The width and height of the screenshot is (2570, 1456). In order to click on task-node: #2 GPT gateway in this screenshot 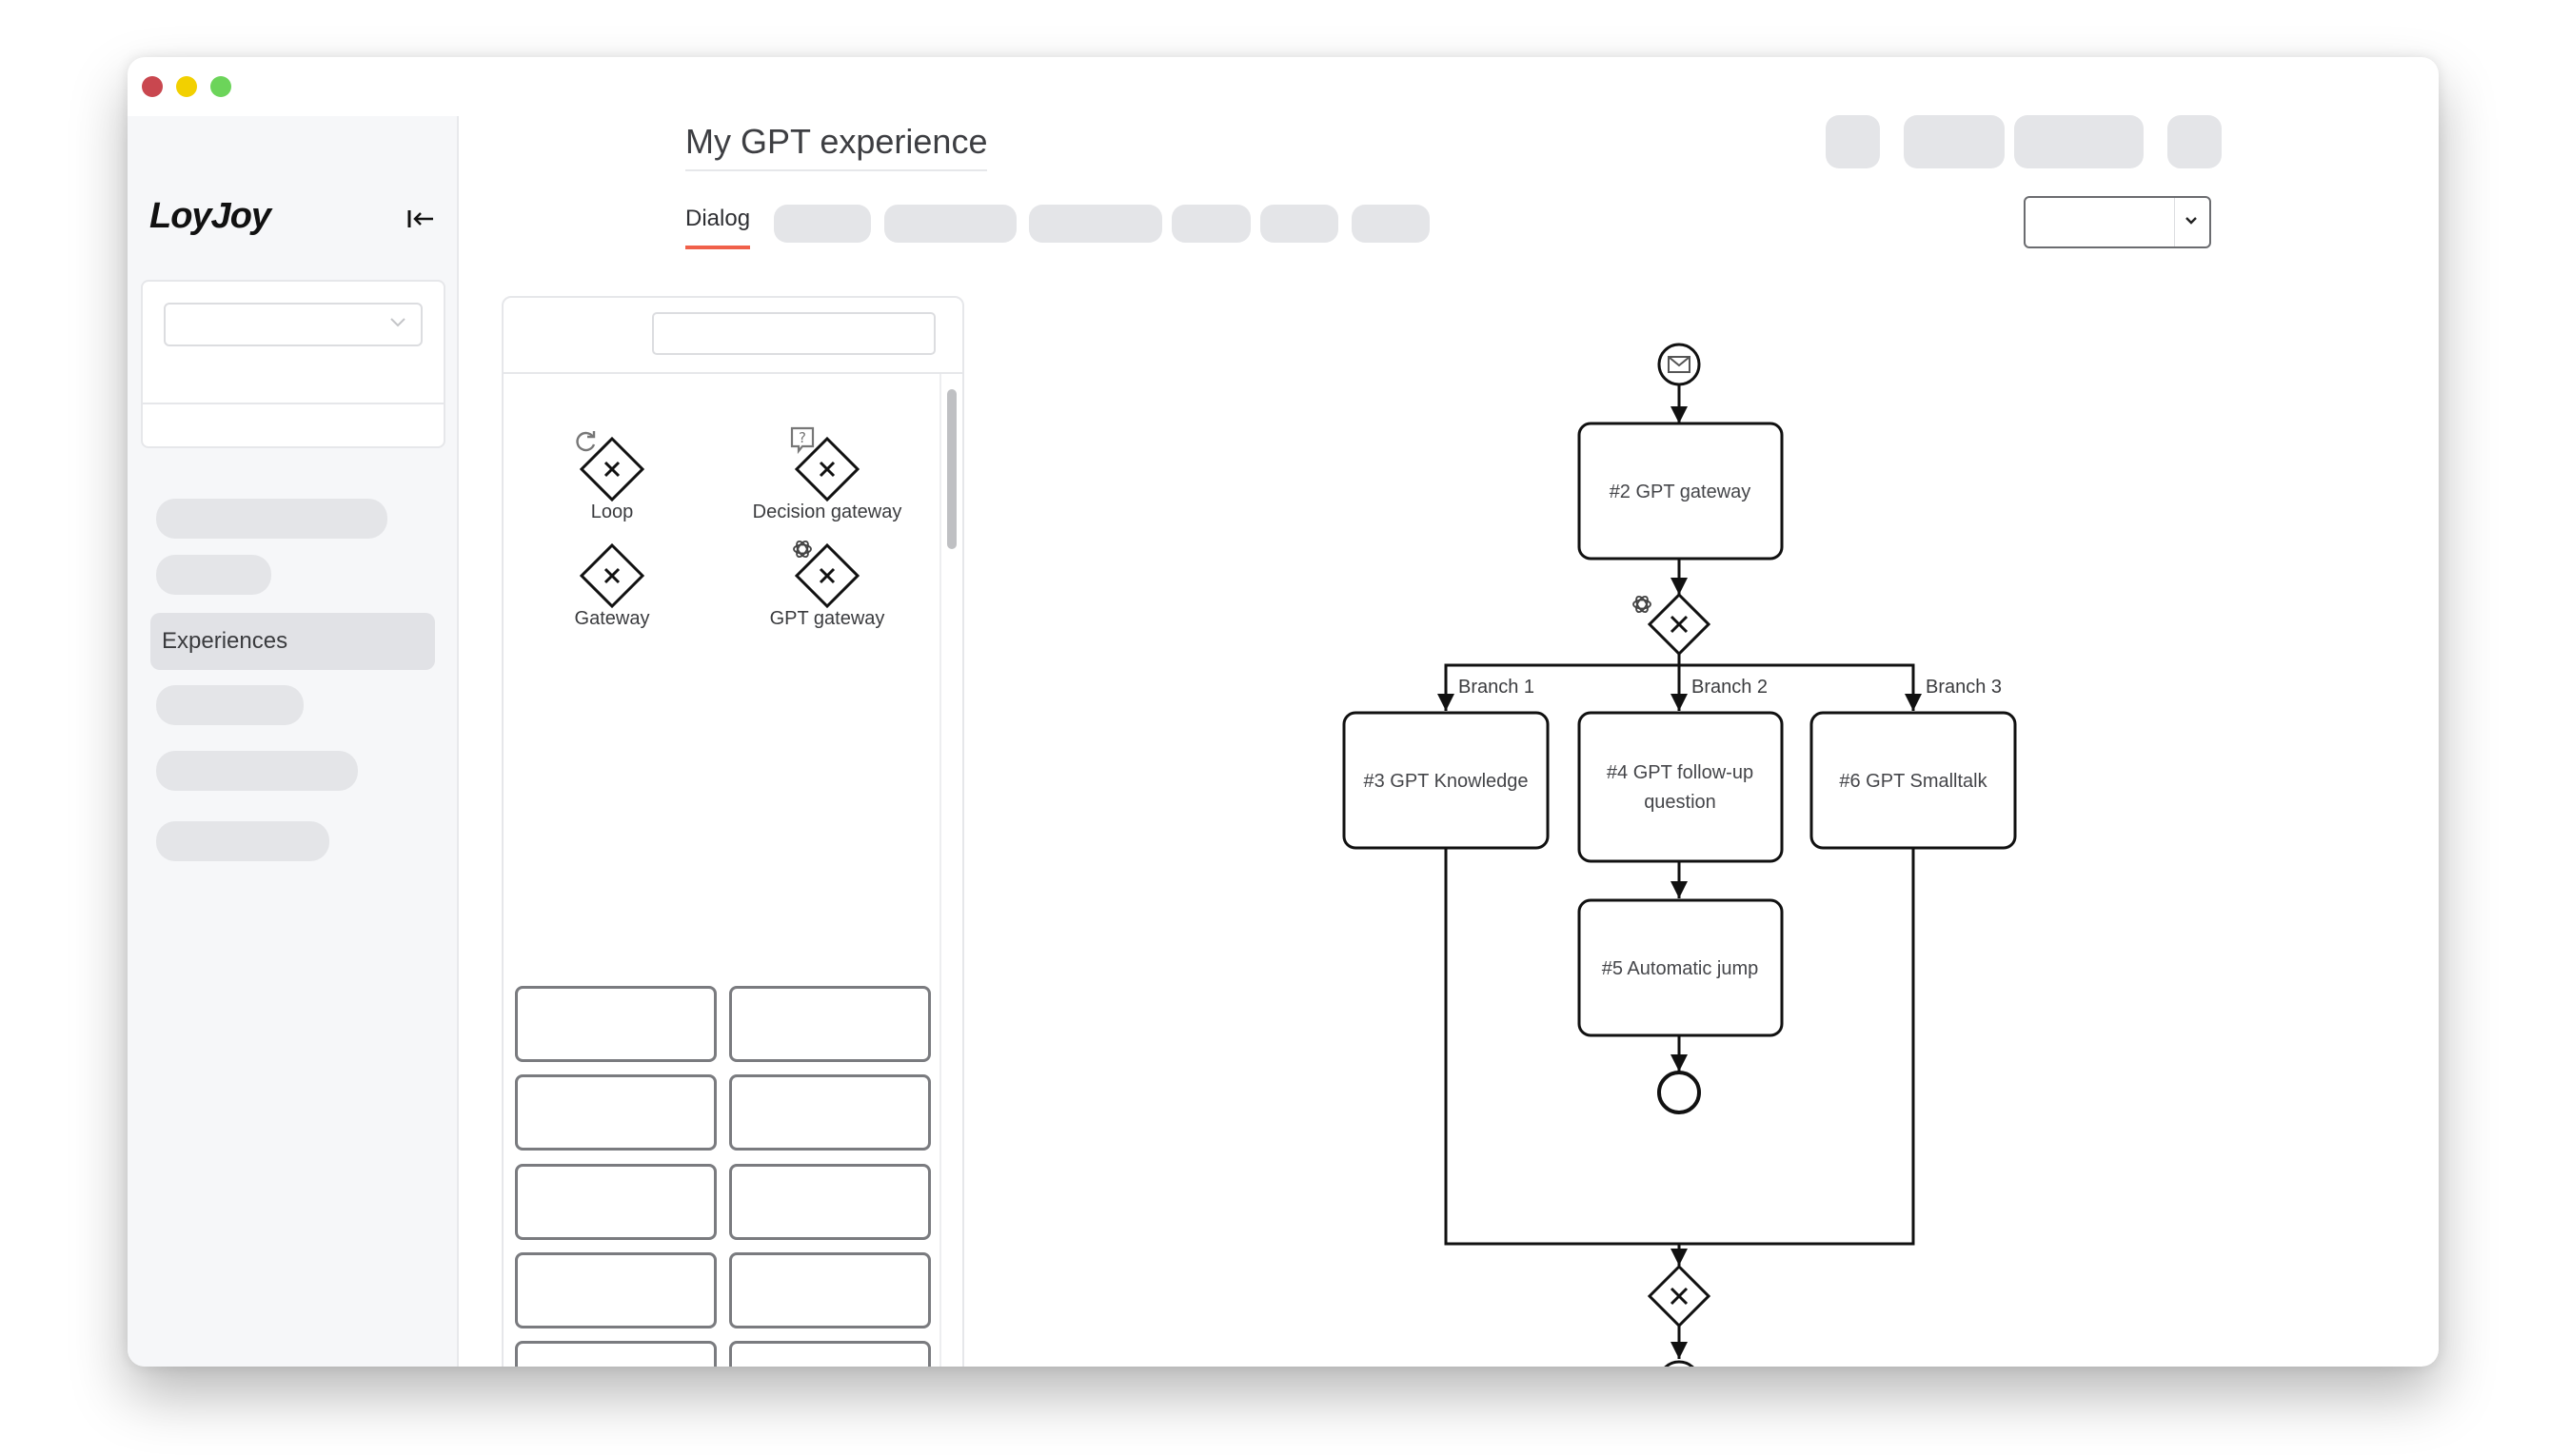, I will do `click(1680, 492)`.